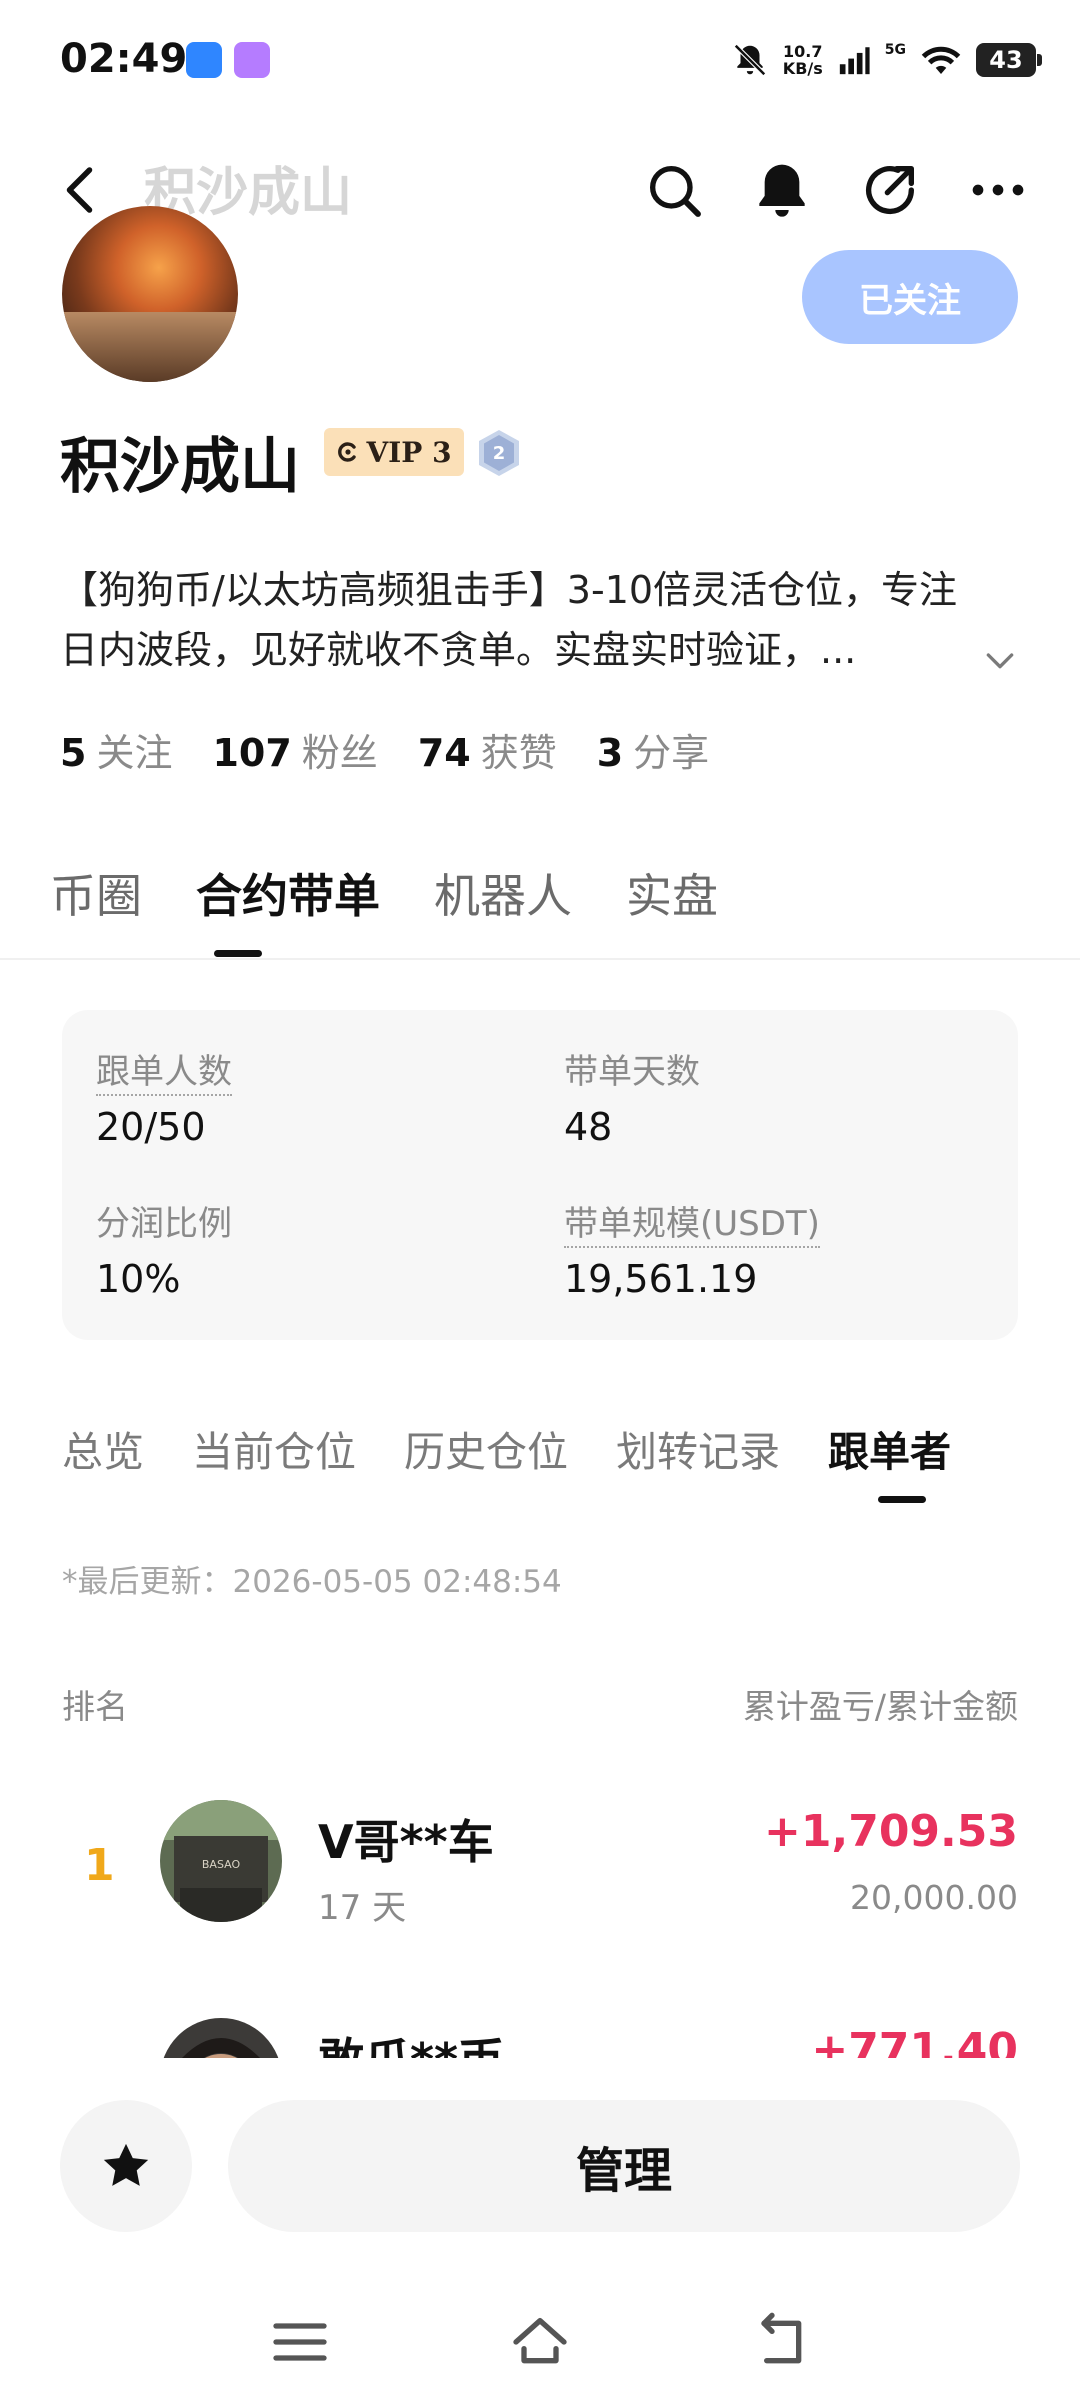  I want to click on tab-copy-trading: 合约带单, so click(288, 893).